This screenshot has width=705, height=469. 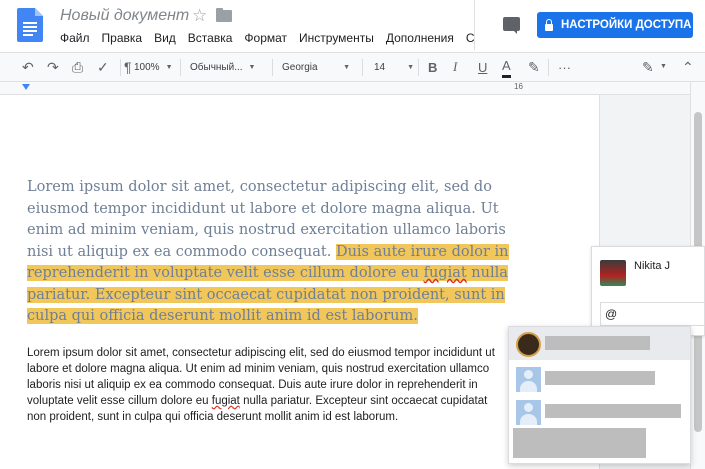 What do you see at coordinates (648, 67) in the screenshot?
I see `edit-mode-icon: ✎` at bounding box center [648, 67].